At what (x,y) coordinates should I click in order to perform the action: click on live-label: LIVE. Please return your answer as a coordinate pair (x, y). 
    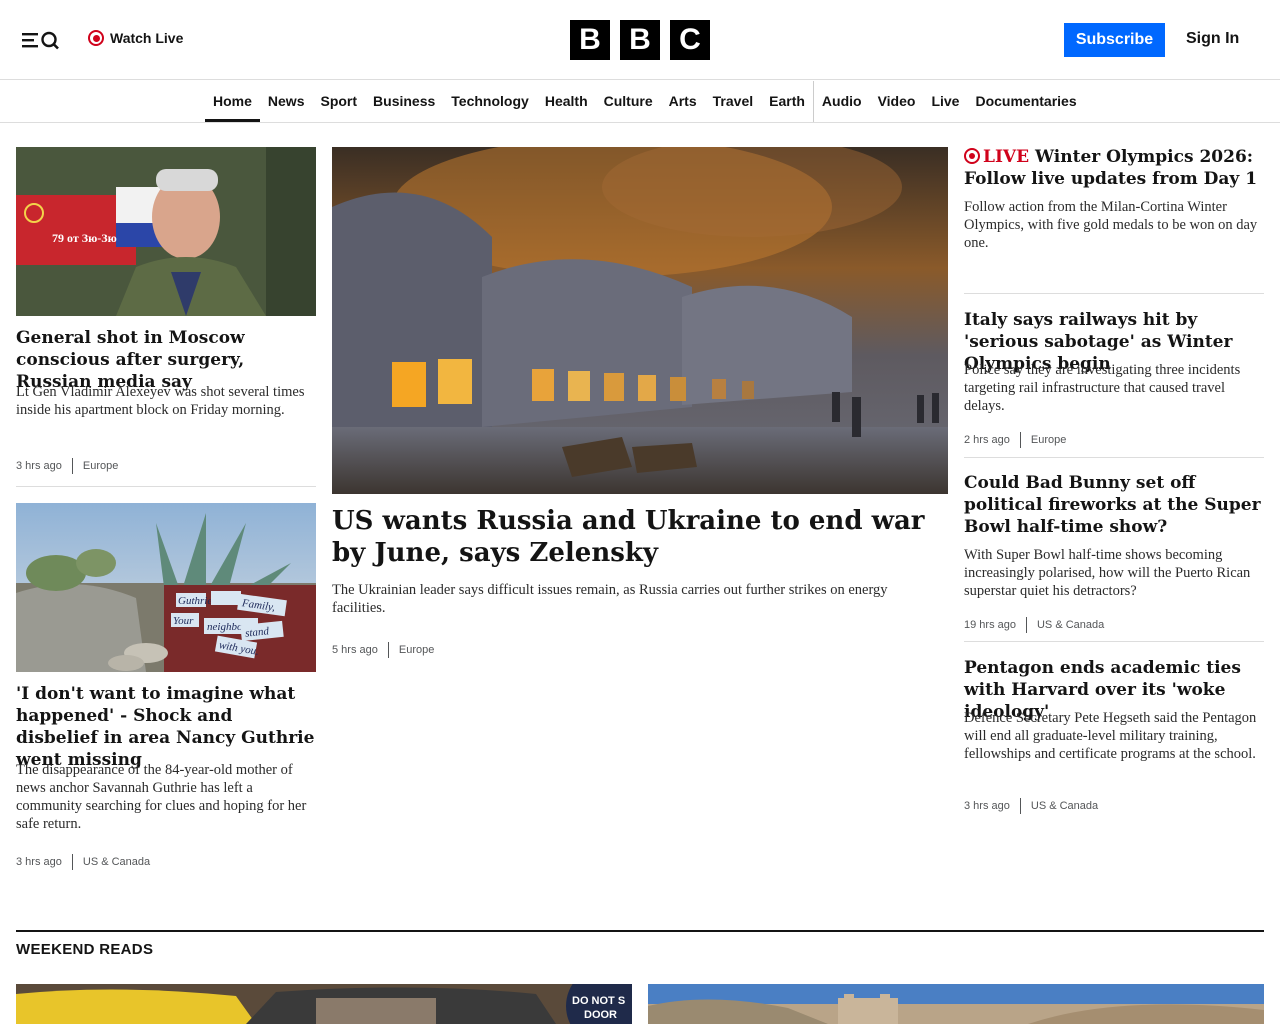
    Looking at the image, I should click on (1006, 157).